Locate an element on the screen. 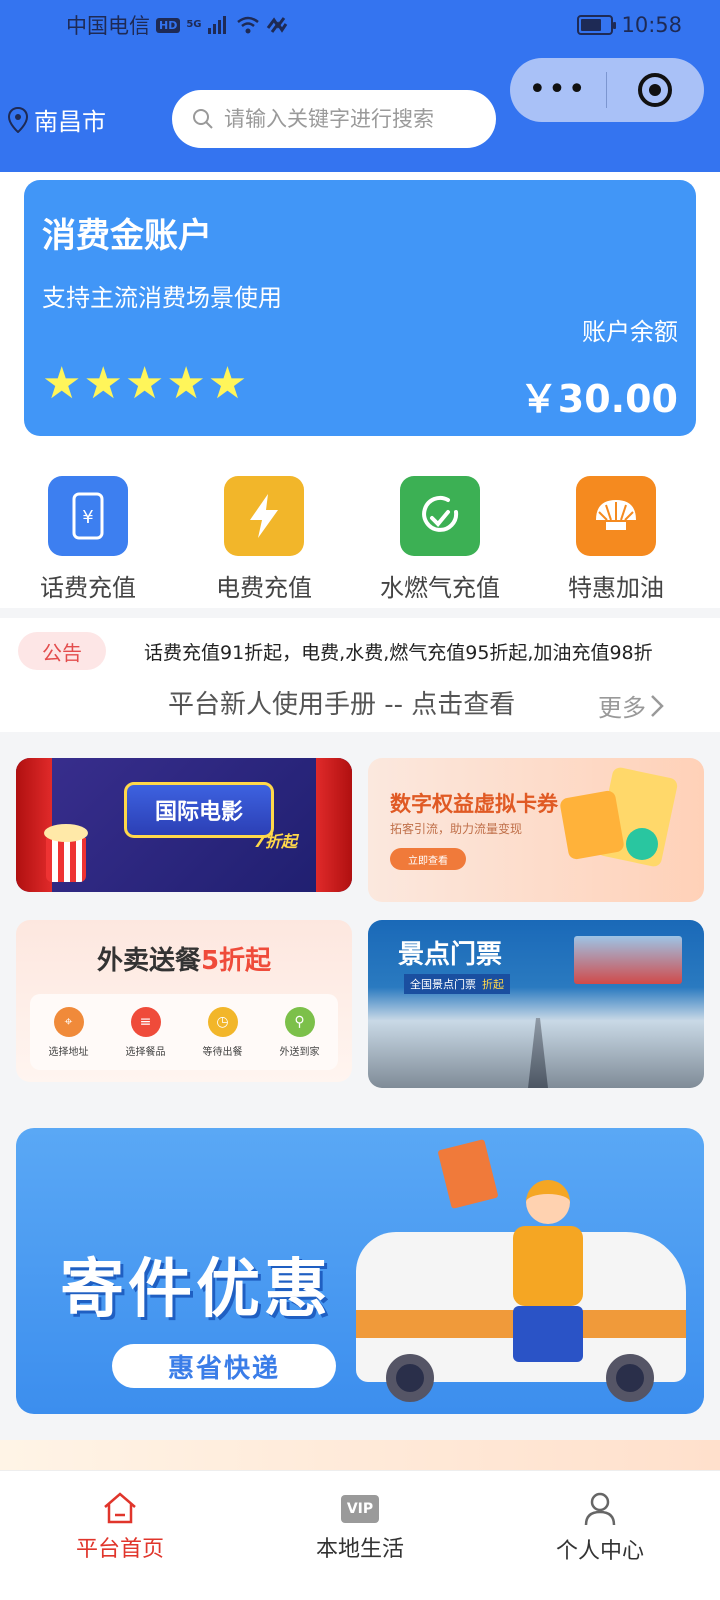  location-icon: ⌖ is located at coordinates (68, 1021).